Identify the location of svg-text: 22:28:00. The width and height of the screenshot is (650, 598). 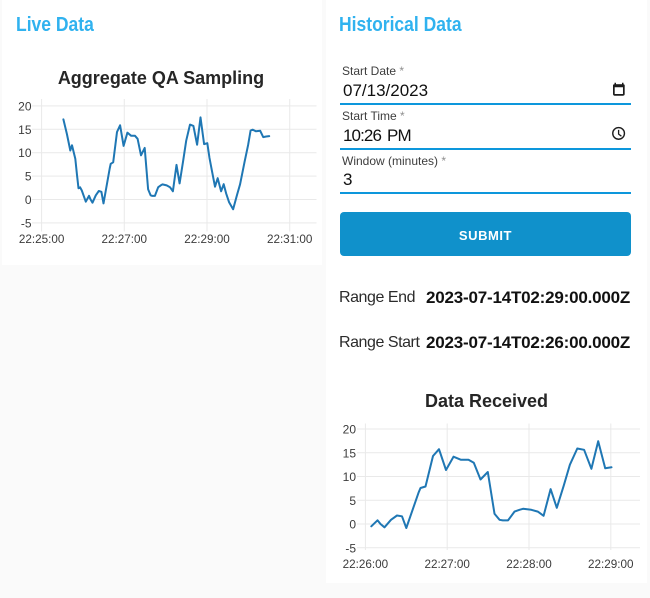
(529, 564).